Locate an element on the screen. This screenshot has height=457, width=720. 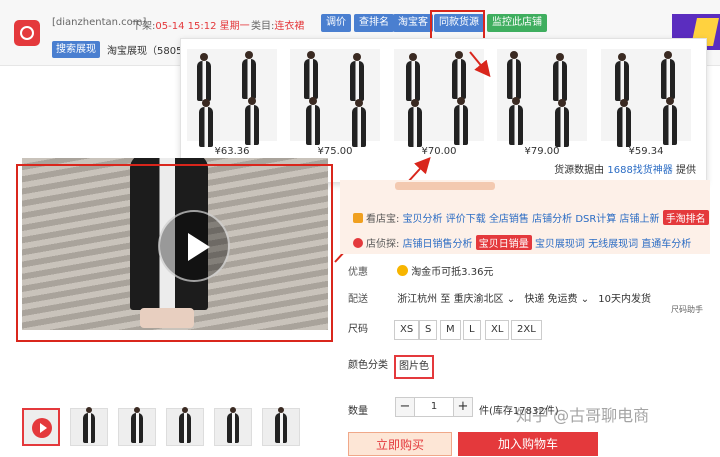
play-icon is located at coordinates (42, 428).